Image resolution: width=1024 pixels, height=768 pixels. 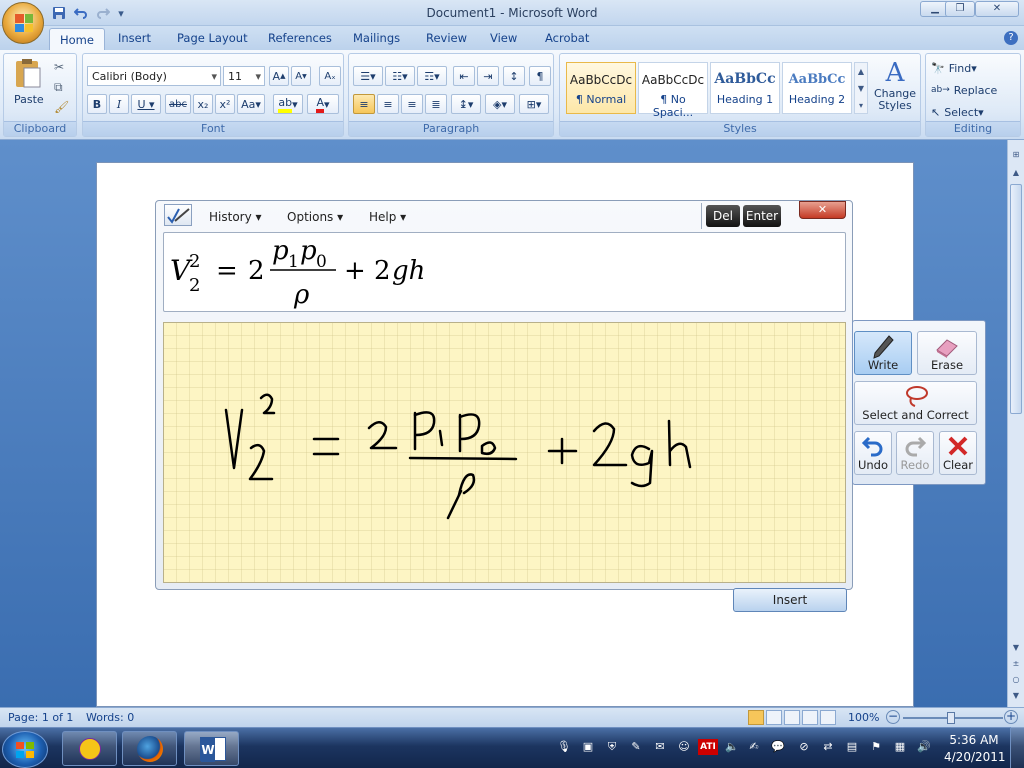 I want to click on font-size-combo: 11 ▾, so click(x=244, y=76).